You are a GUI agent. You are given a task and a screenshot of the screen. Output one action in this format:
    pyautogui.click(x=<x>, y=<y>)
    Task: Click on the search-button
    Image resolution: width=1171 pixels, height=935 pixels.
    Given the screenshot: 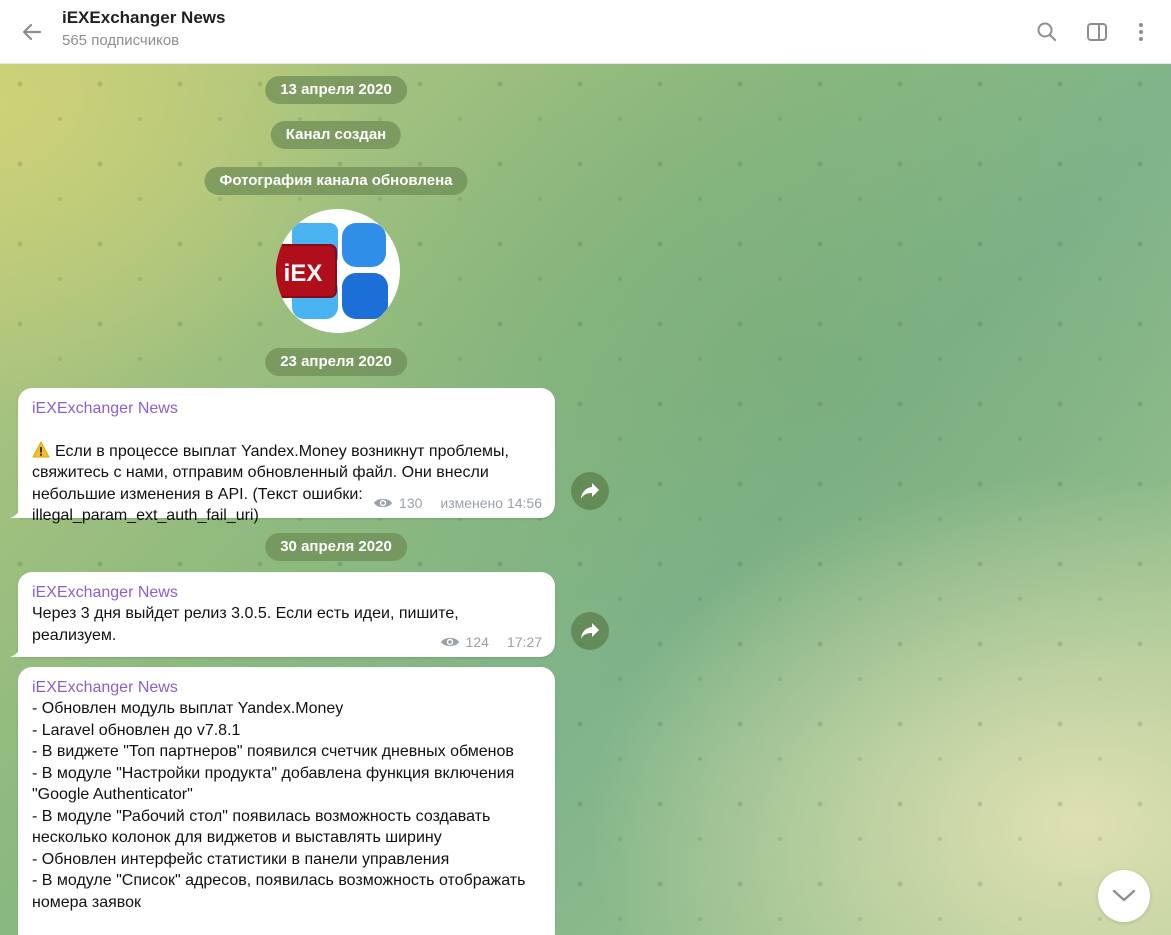 What is the action you would take?
    pyautogui.click(x=1047, y=32)
    